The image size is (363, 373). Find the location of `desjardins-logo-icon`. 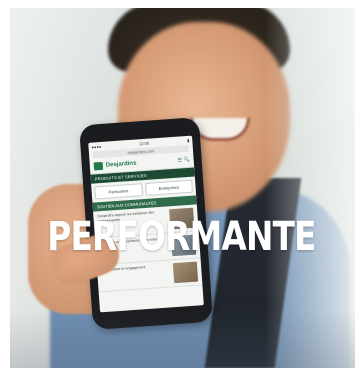

desjardins-logo-icon is located at coordinates (98, 166).